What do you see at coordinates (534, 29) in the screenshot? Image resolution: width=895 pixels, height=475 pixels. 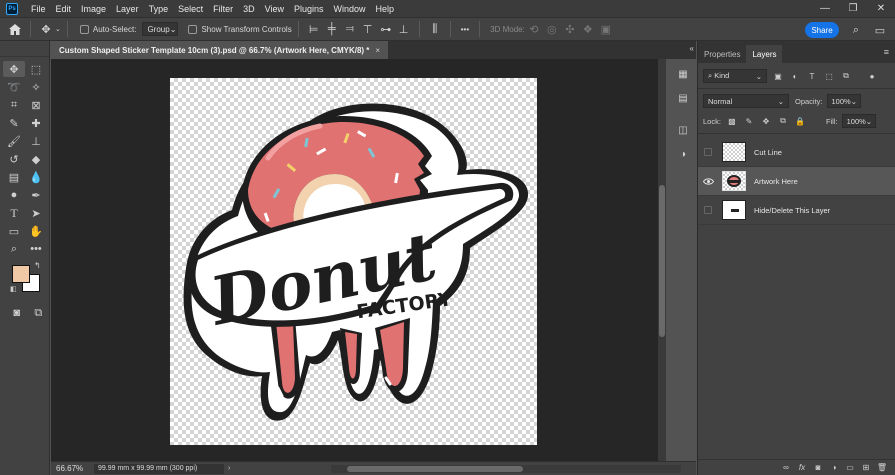 I see `3d-orbit-icon: ⟲` at bounding box center [534, 29].